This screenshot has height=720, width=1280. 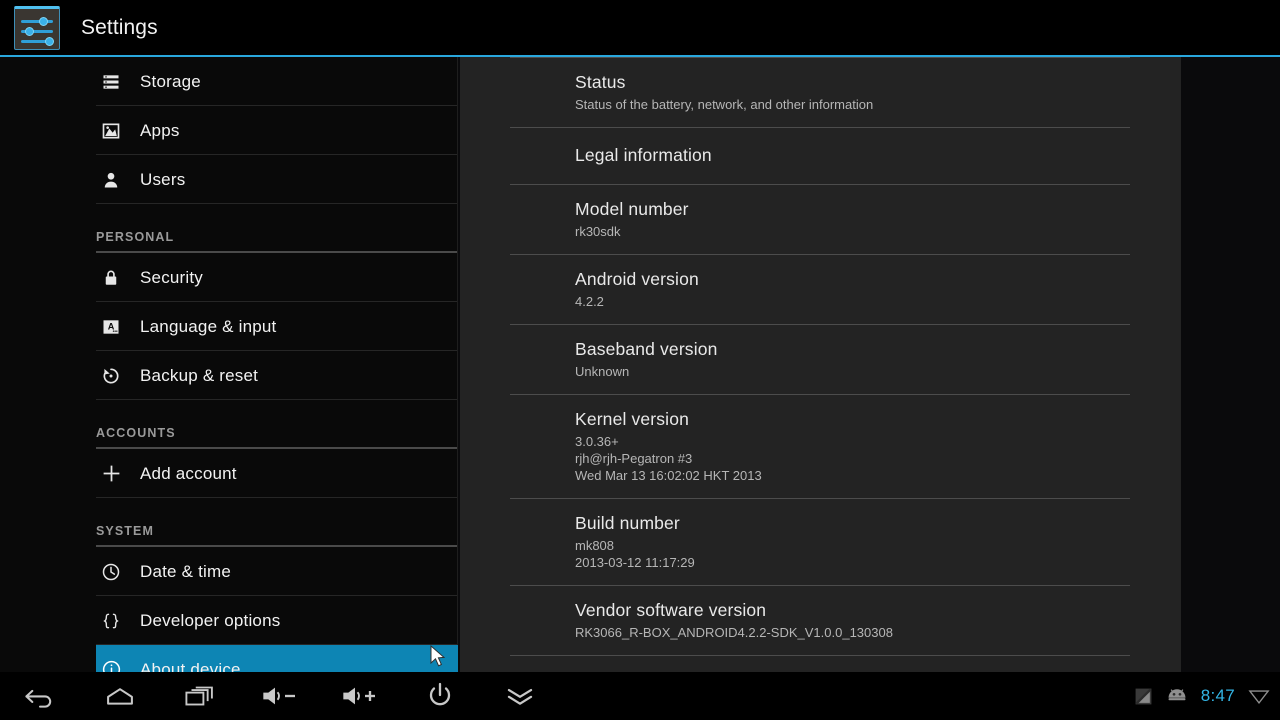 What do you see at coordinates (119, 27) in the screenshot?
I see `page-title: Settings` at bounding box center [119, 27].